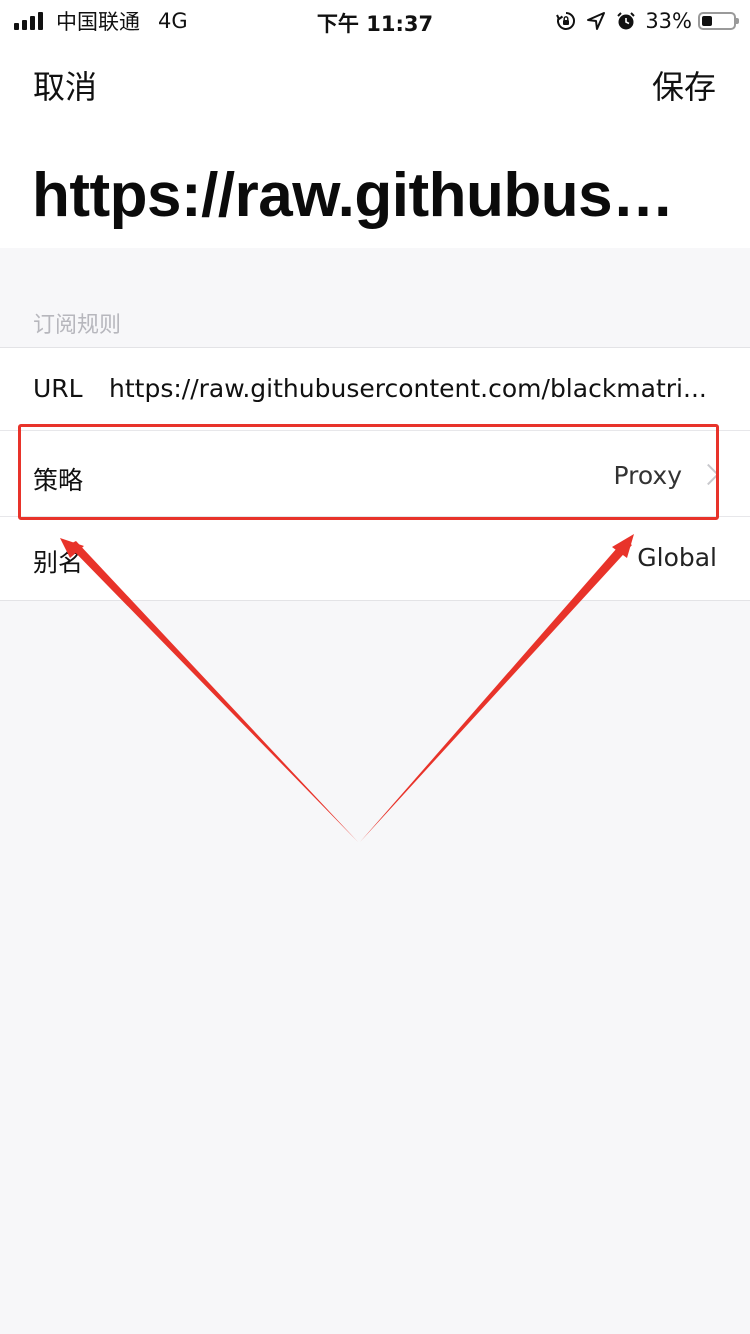 Image resolution: width=750 pixels, height=1334 pixels. I want to click on alias-value: Global, so click(677, 557).